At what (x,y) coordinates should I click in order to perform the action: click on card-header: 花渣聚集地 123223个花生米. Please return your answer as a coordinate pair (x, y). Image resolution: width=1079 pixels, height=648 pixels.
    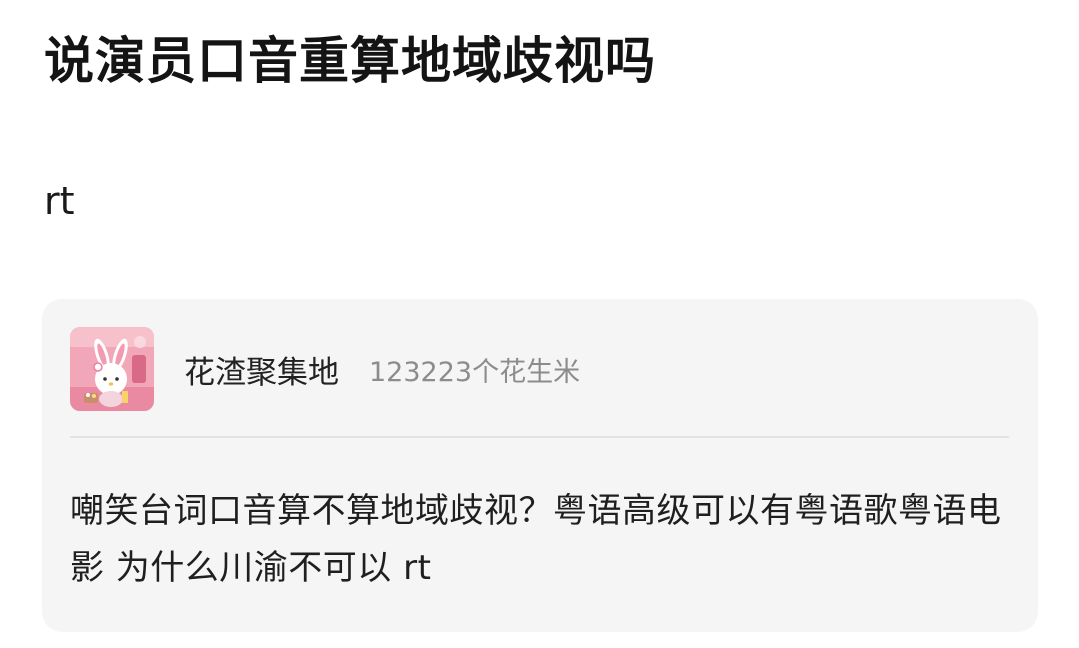
    Looking at the image, I should click on (325, 369).